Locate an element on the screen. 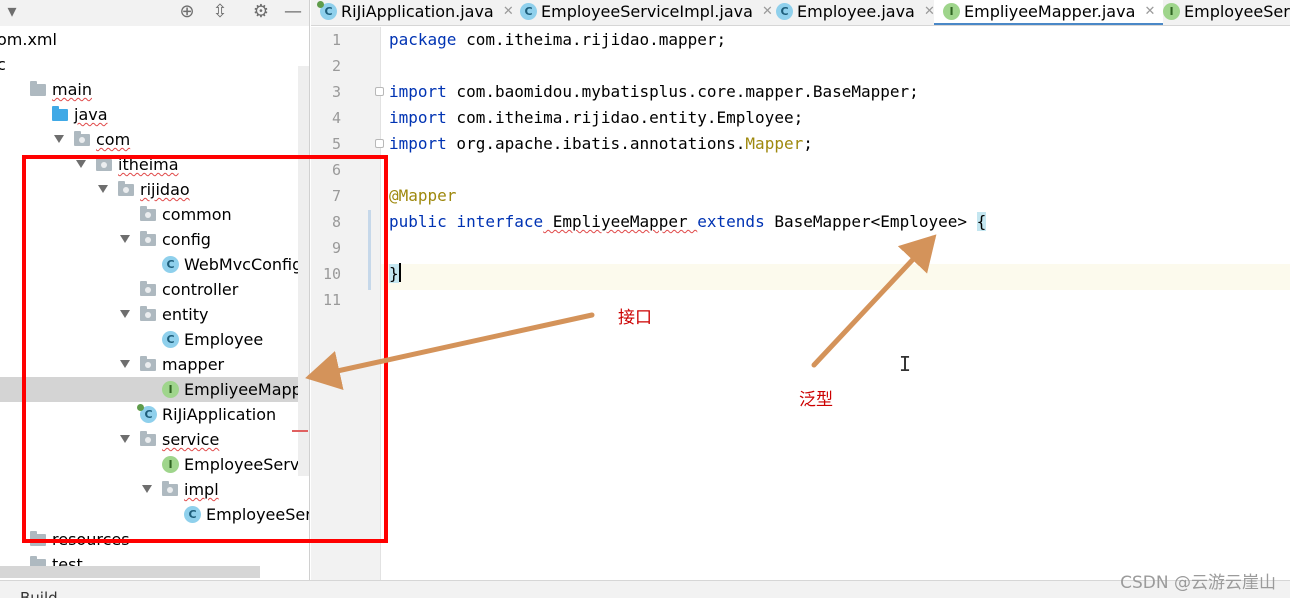  editor-tab-label: Employee.java is located at coordinates (856, 11).